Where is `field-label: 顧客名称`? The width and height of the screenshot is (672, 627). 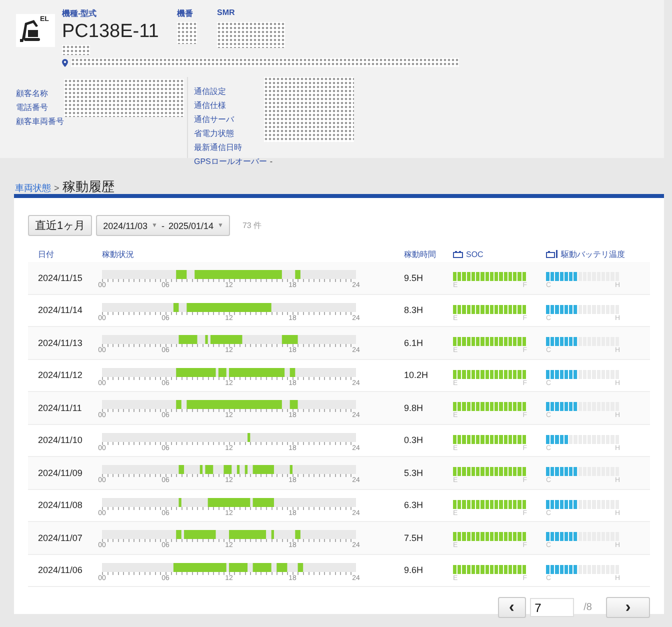
field-label: 顧客名称 is located at coordinates (32, 94).